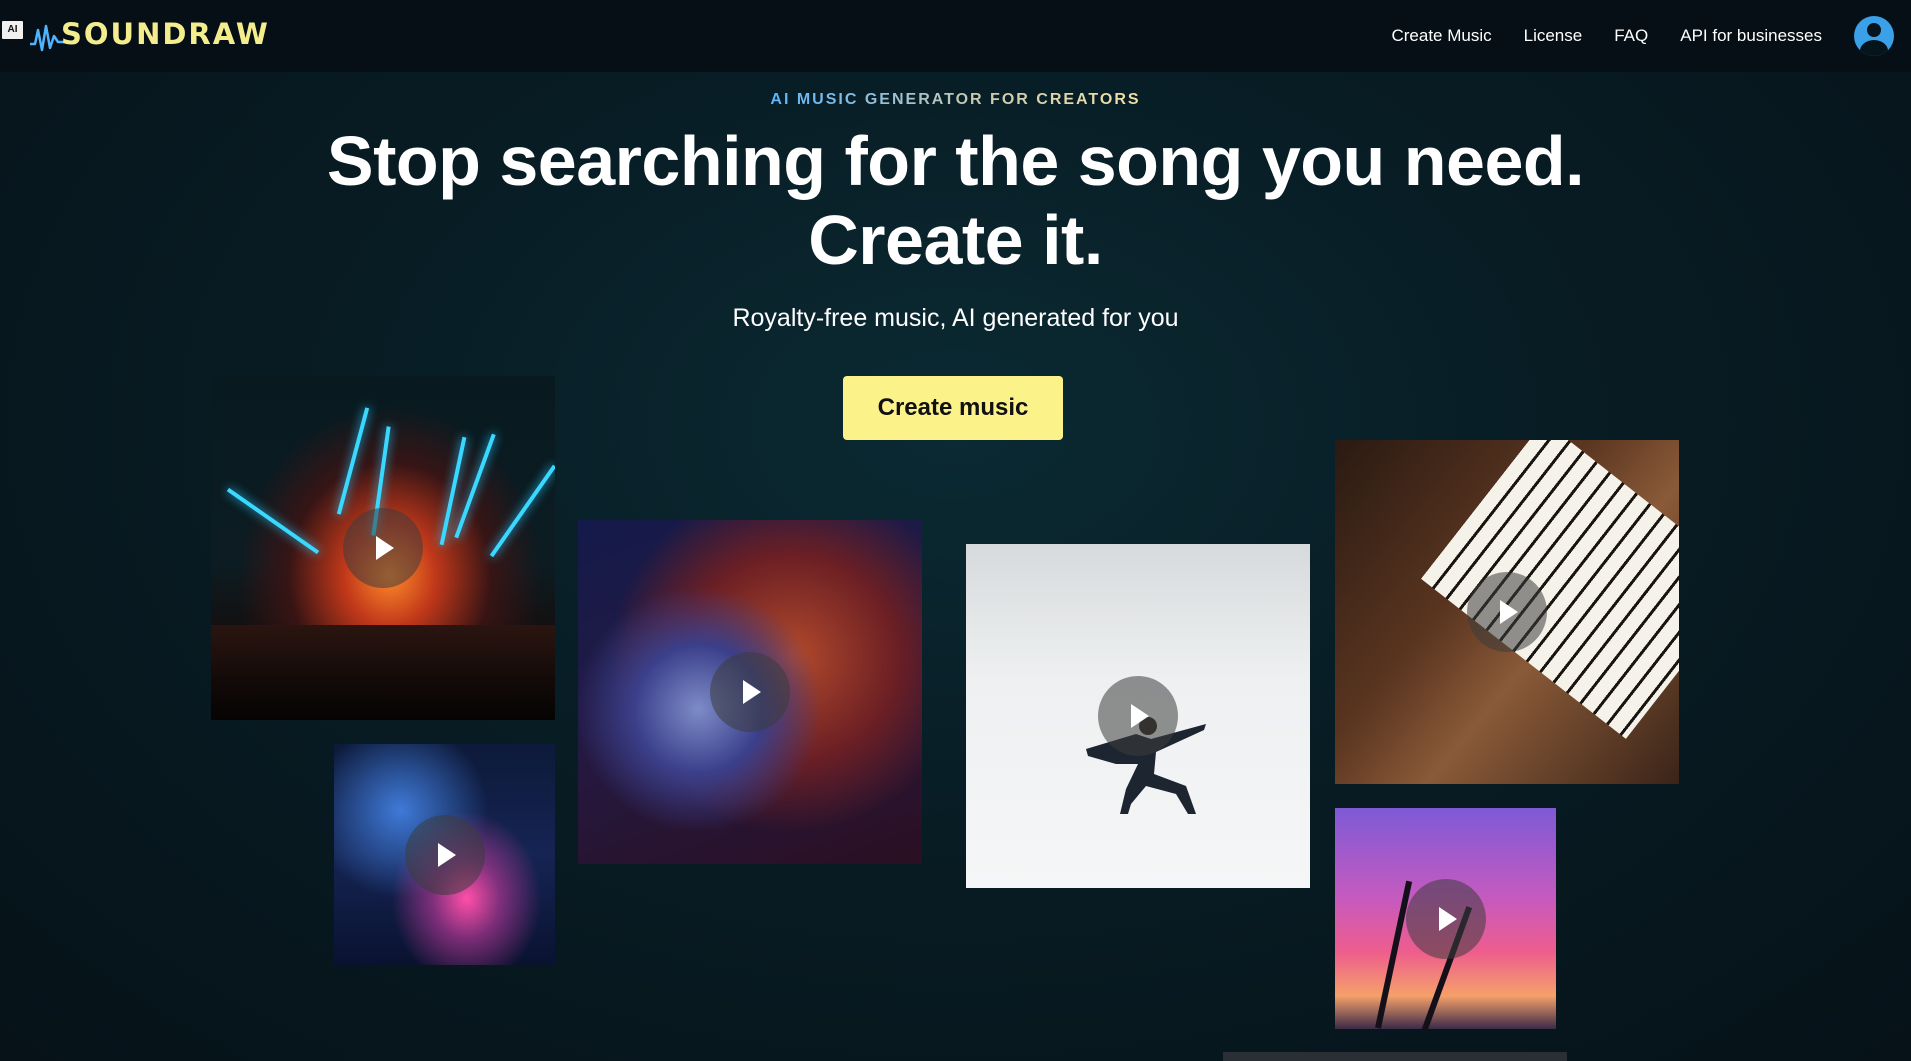 The image size is (1911, 1061). I want to click on nav-faq-link: FAQ, so click(1631, 36).